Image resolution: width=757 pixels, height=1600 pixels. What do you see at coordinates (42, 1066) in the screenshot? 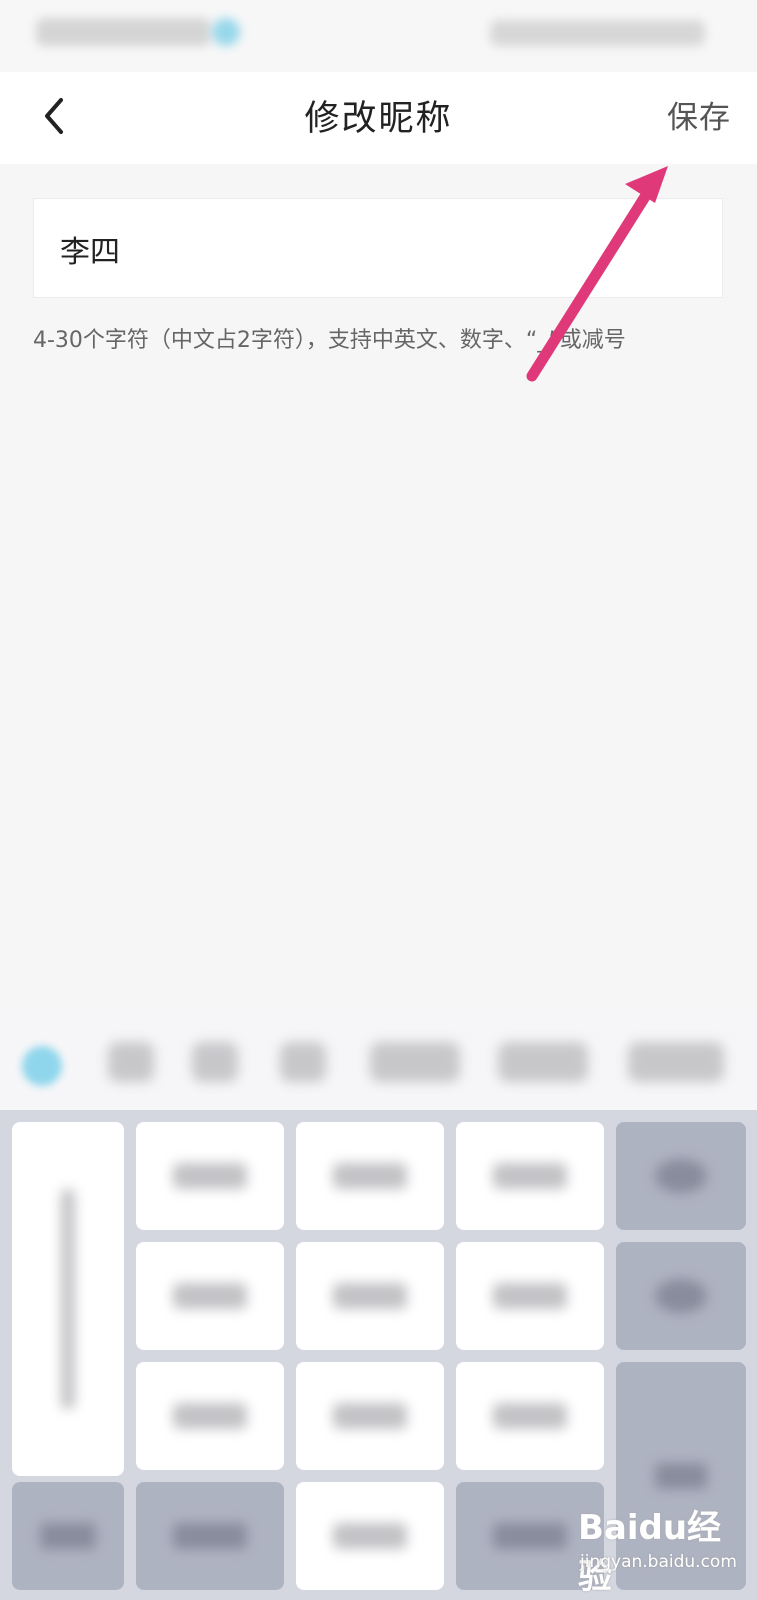
I see `keyboard-logo-icon` at bounding box center [42, 1066].